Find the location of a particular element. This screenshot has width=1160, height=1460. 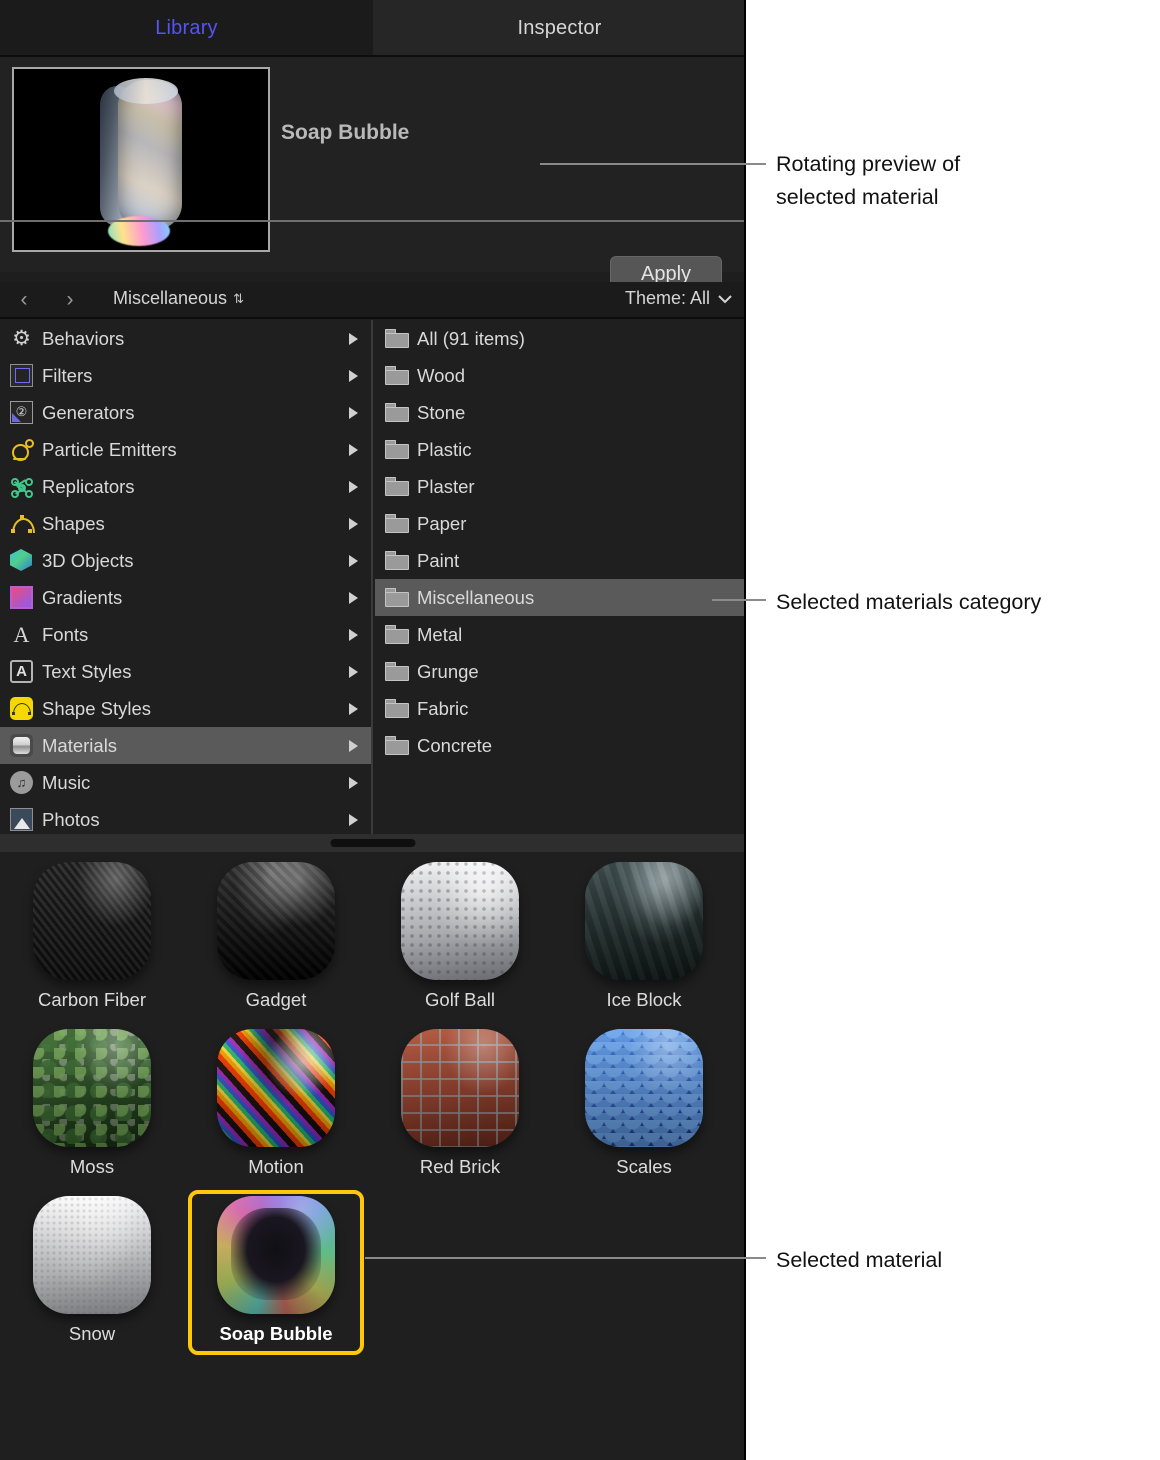

sidebar-item-photos: Photos is located at coordinates (185, 819).